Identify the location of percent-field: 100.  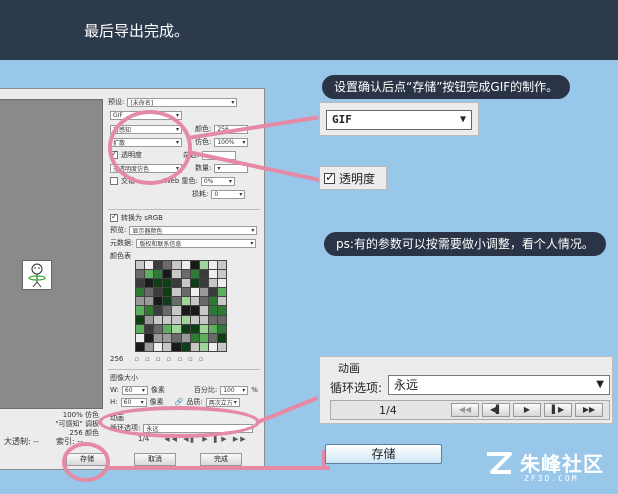
(234, 390).